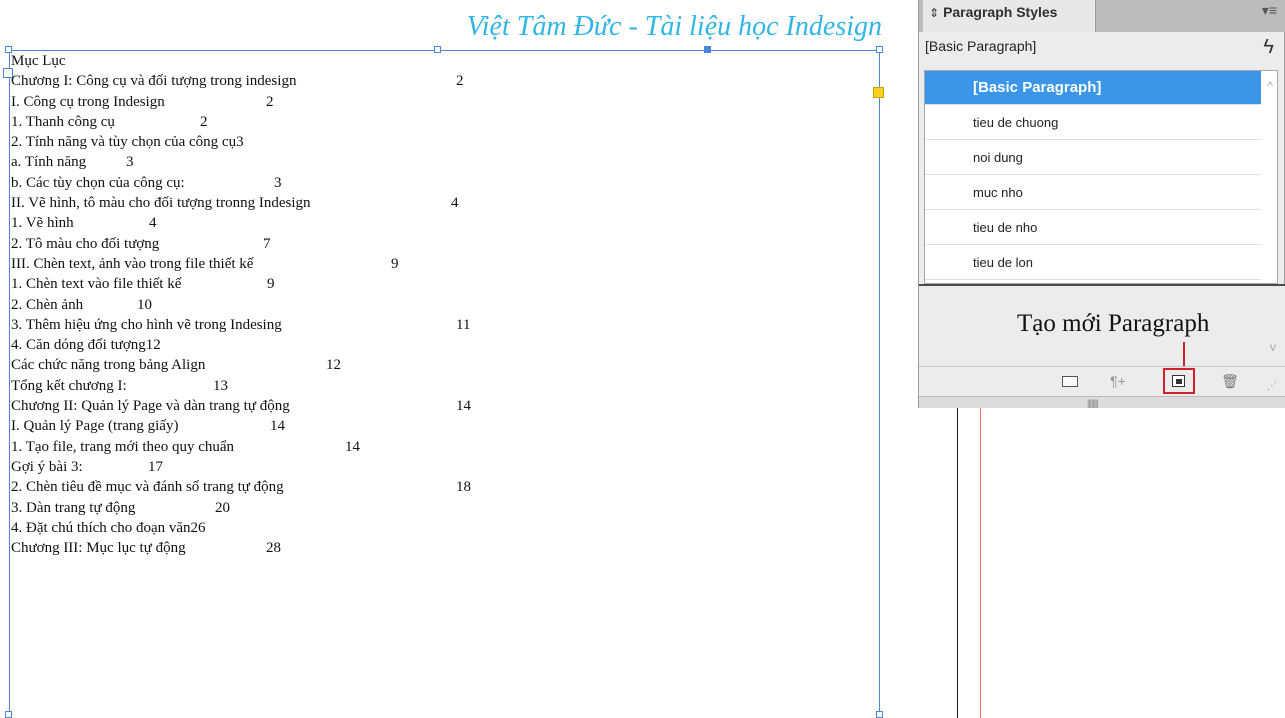 This screenshot has width=1285, height=718. What do you see at coordinates (86, 345) in the screenshot?
I see `toc-entry-text: 4. Căn dóng đối tượng12` at bounding box center [86, 345].